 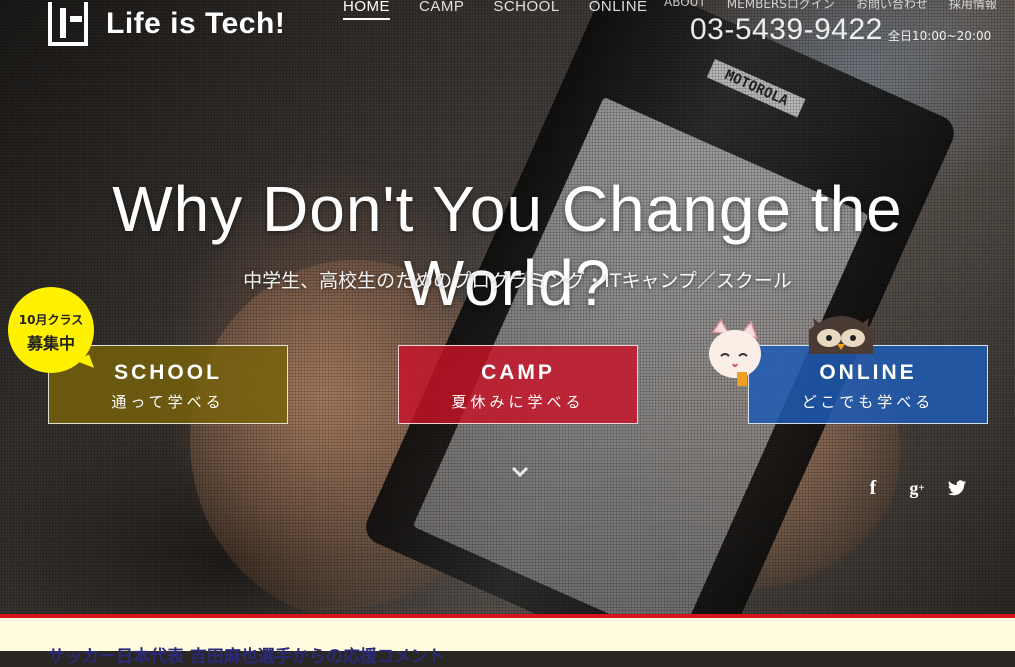 I want to click on logo-text: Life is Tech!, so click(x=196, y=23).